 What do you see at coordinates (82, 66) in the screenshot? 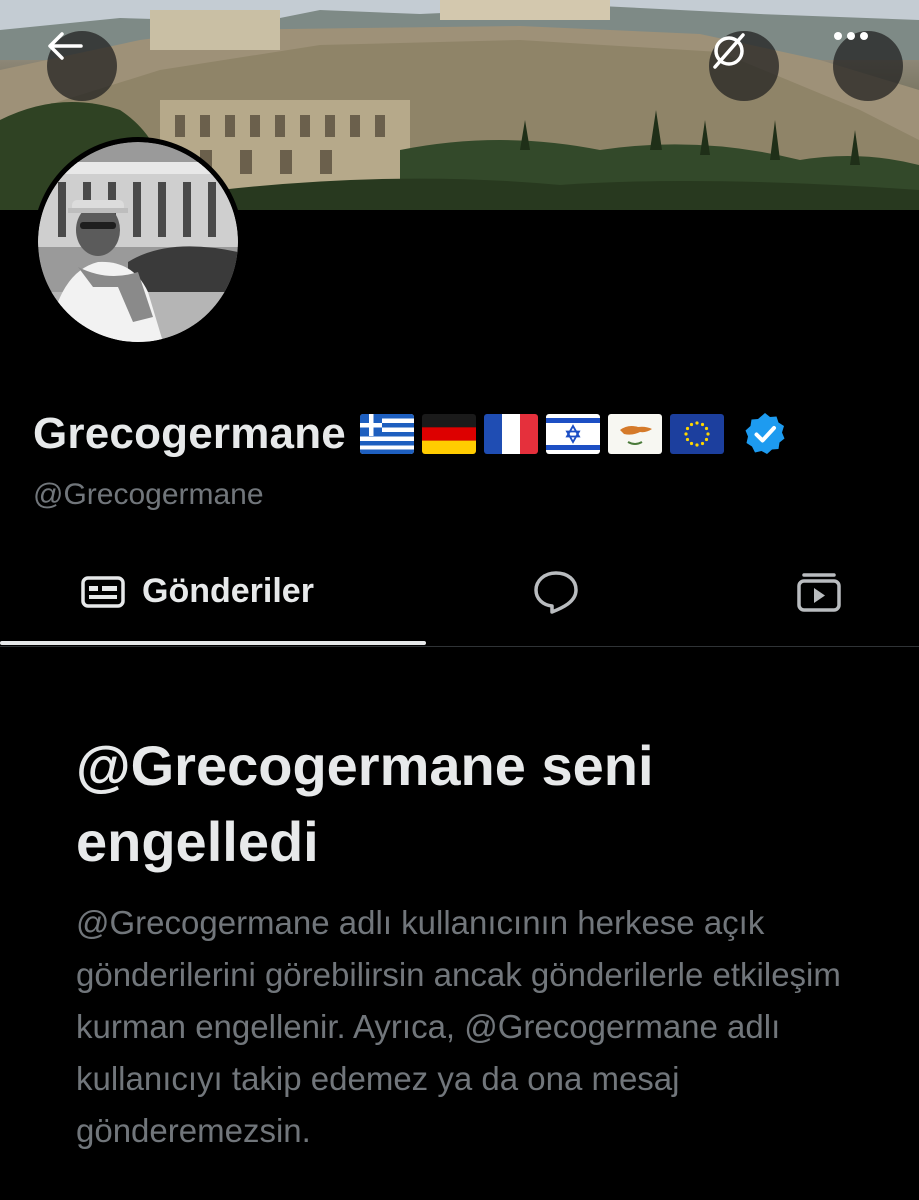
I see `back-button` at bounding box center [82, 66].